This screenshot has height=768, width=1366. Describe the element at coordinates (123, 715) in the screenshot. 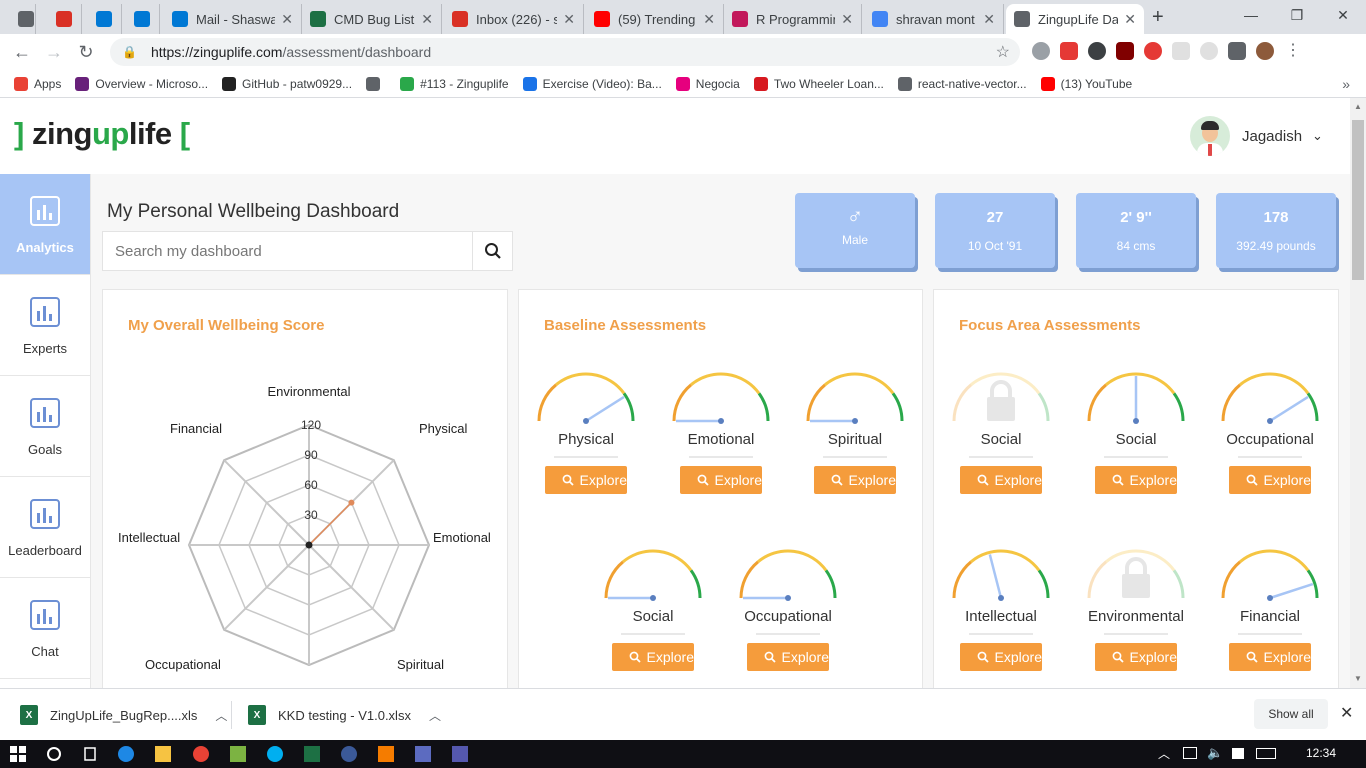

I see `download-item: X ZingUpLife_BugRep....xls ︿` at that location.